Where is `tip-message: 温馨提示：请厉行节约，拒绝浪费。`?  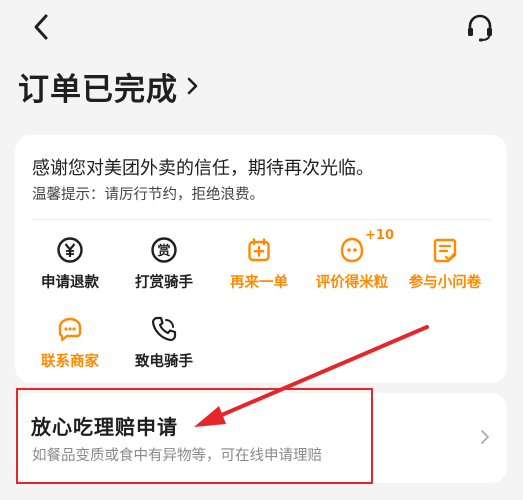
tip-message: 温馨提示：请厉行节约，拒绝浪费。 is located at coordinates (148, 195).